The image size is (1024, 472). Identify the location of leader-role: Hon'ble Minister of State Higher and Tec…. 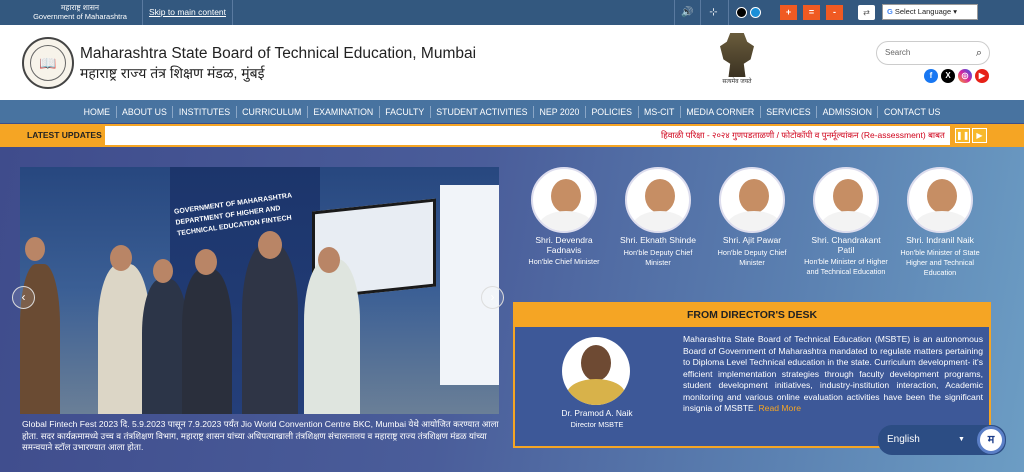
(940, 262).